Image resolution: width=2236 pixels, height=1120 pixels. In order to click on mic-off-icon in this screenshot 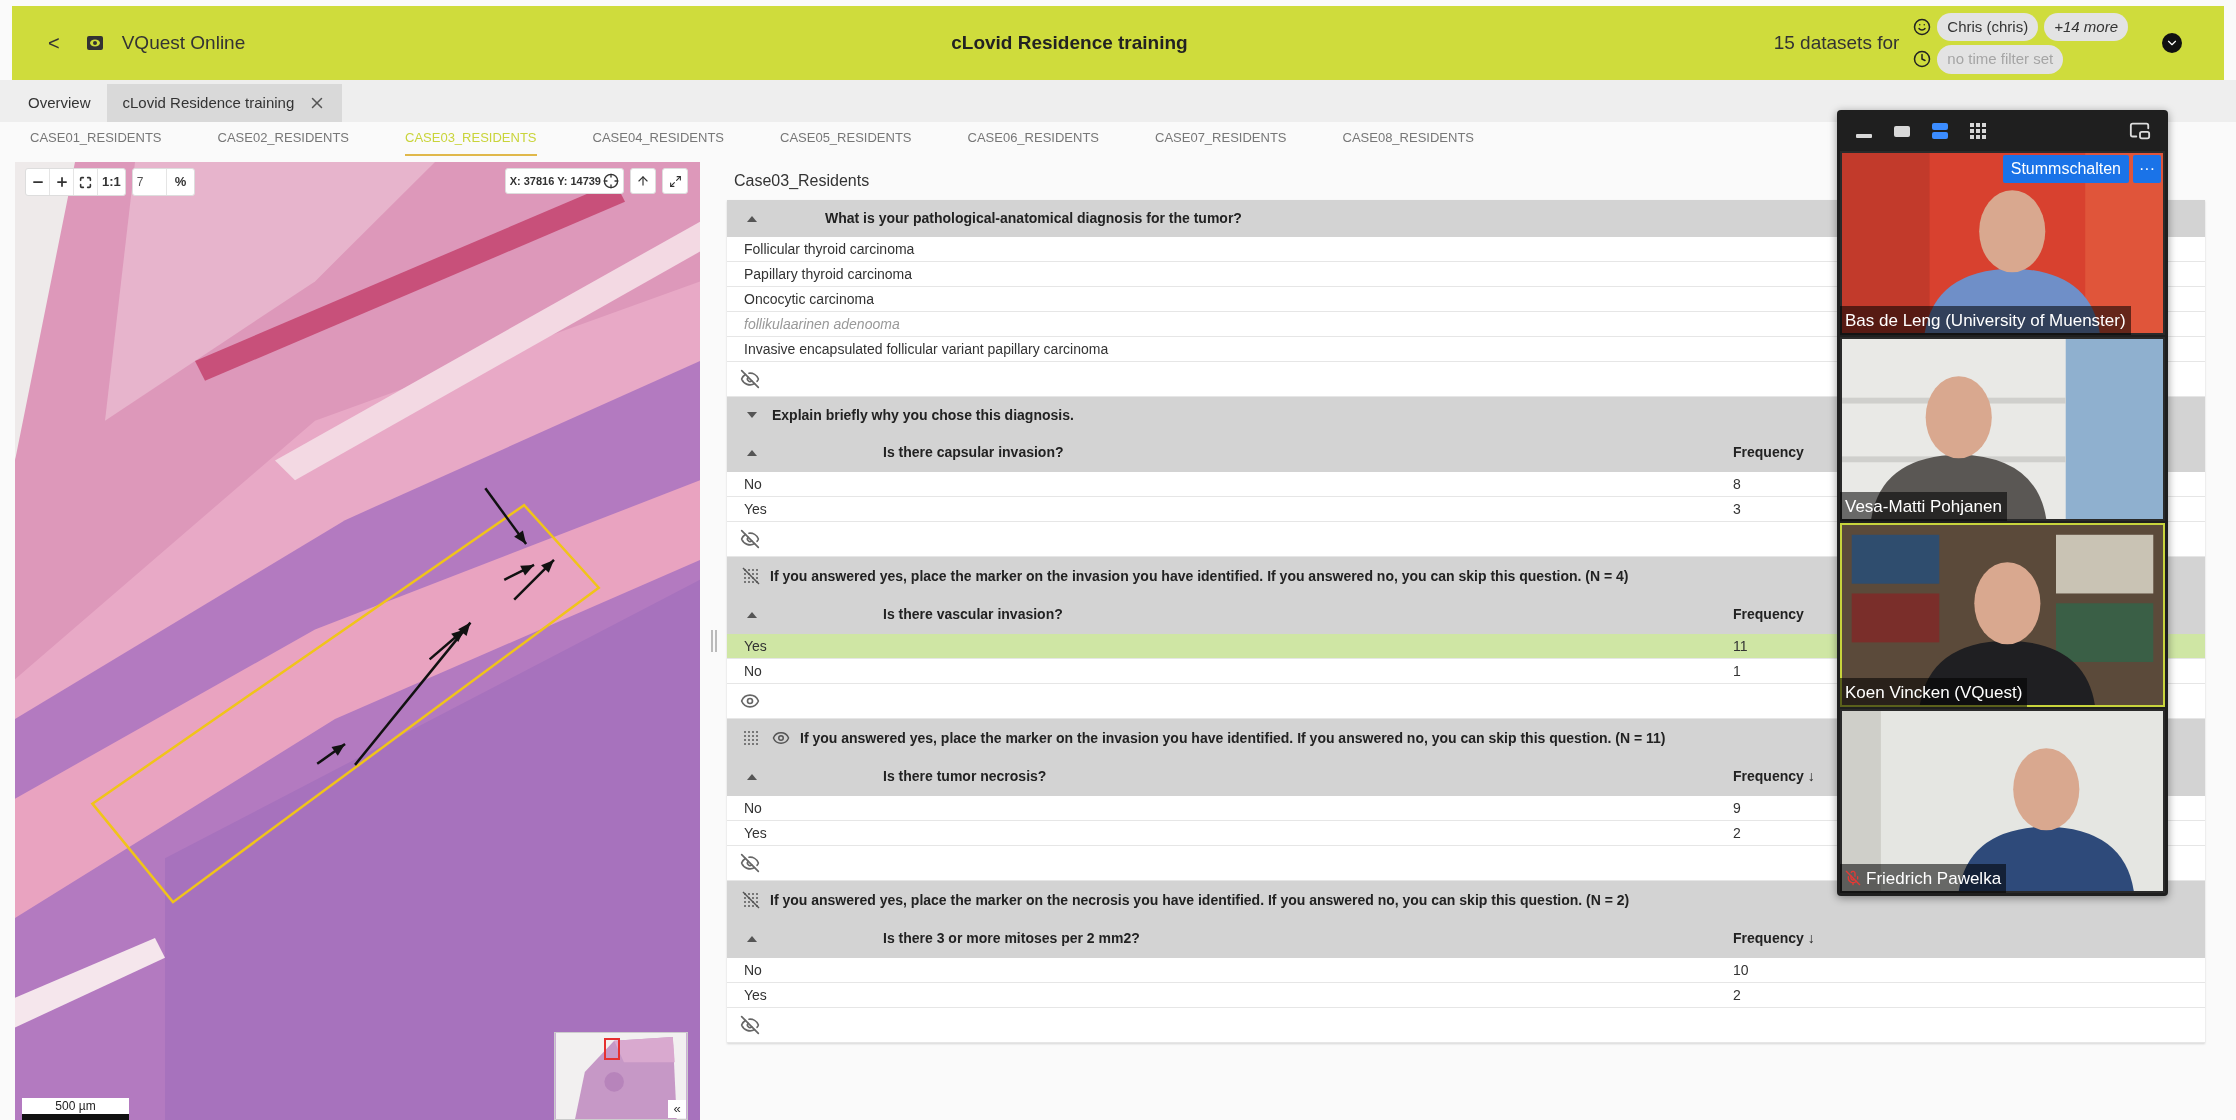, I will do `click(1853, 878)`.